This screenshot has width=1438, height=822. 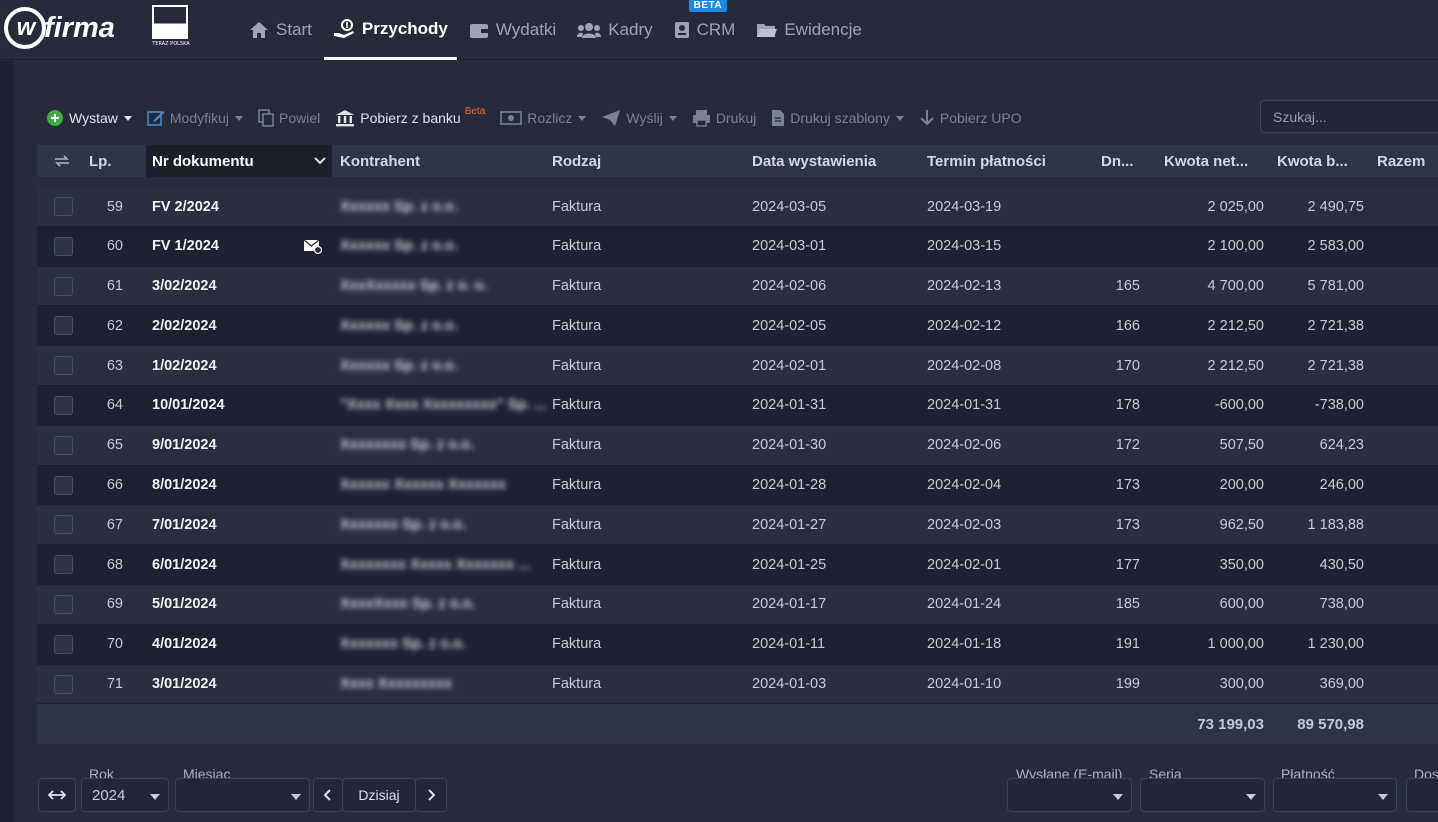 I want to click on cell-nr-dokumentu: 3/01/2024, so click(x=227, y=684).